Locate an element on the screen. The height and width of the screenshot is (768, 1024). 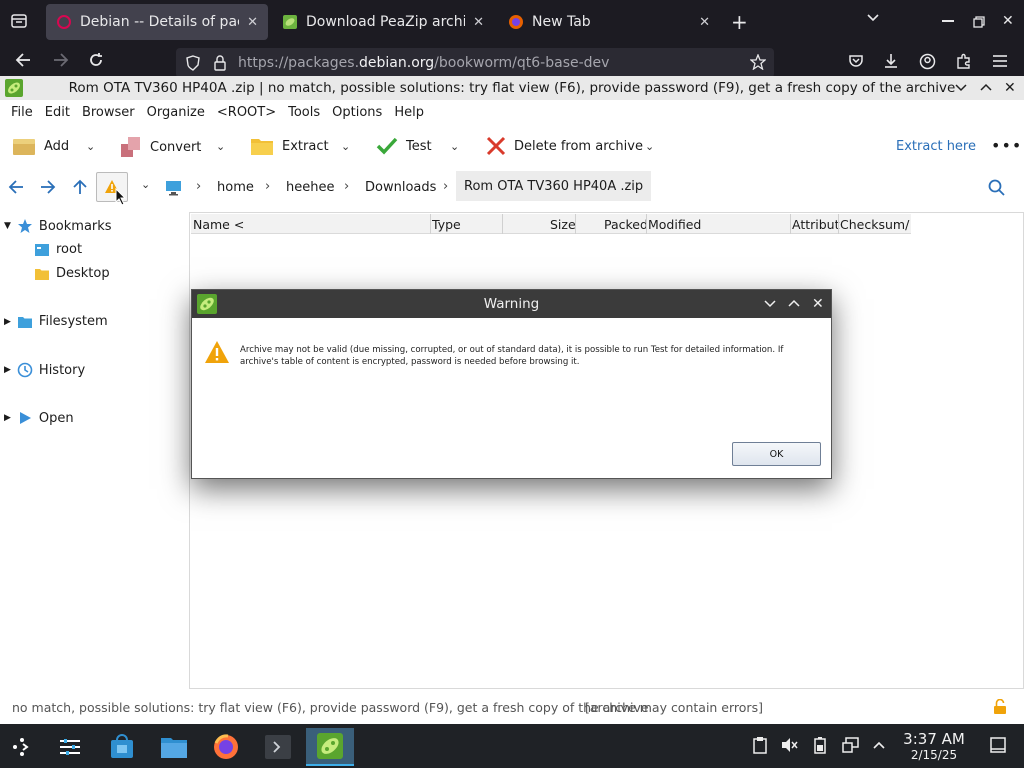
column-packed: Packed is located at coordinates (626, 224).